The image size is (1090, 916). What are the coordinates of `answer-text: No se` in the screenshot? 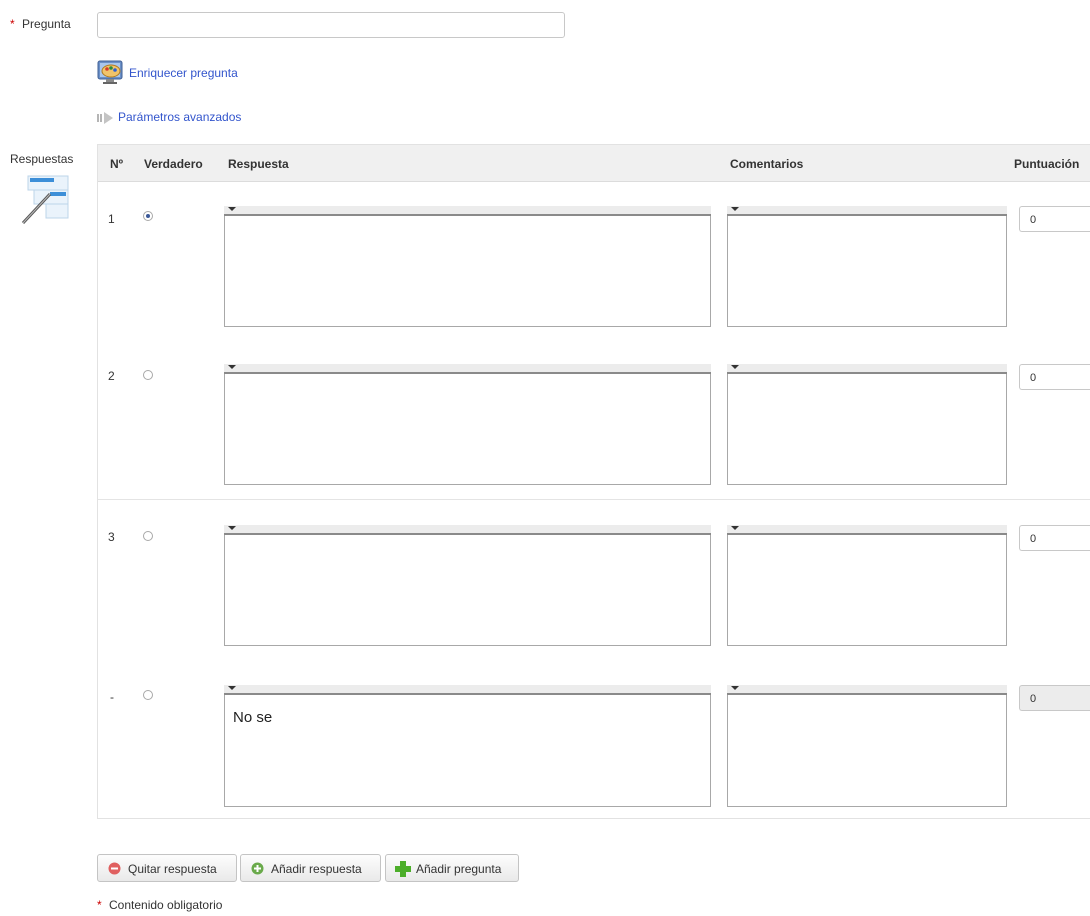 It's located at (253, 717).